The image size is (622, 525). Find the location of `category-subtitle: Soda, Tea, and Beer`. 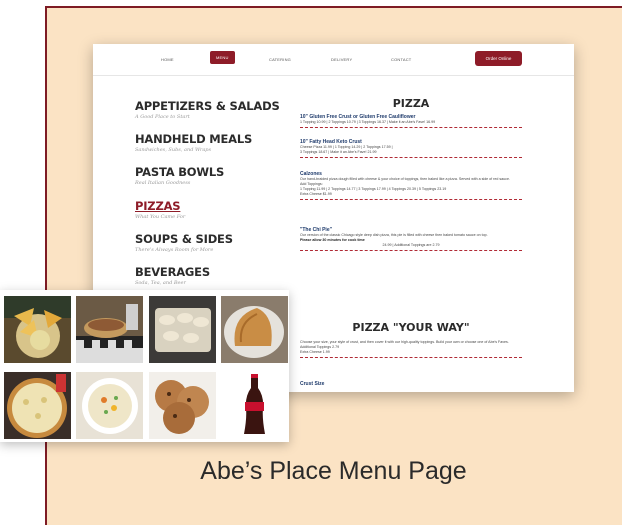

category-subtitle: Soda, Tea, and Beer is located at coordinates (160, 283).